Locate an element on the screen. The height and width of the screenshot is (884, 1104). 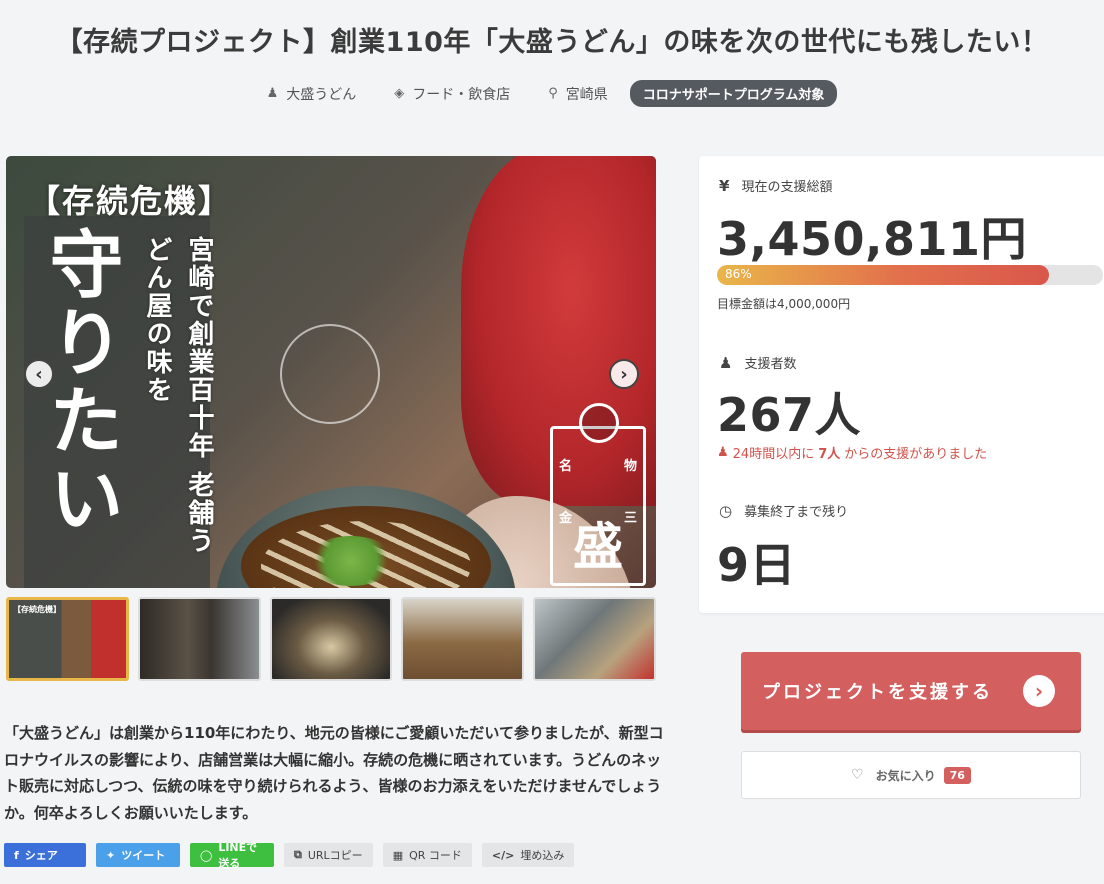
progress-fill: 86% is located at coordinates (883, 275).